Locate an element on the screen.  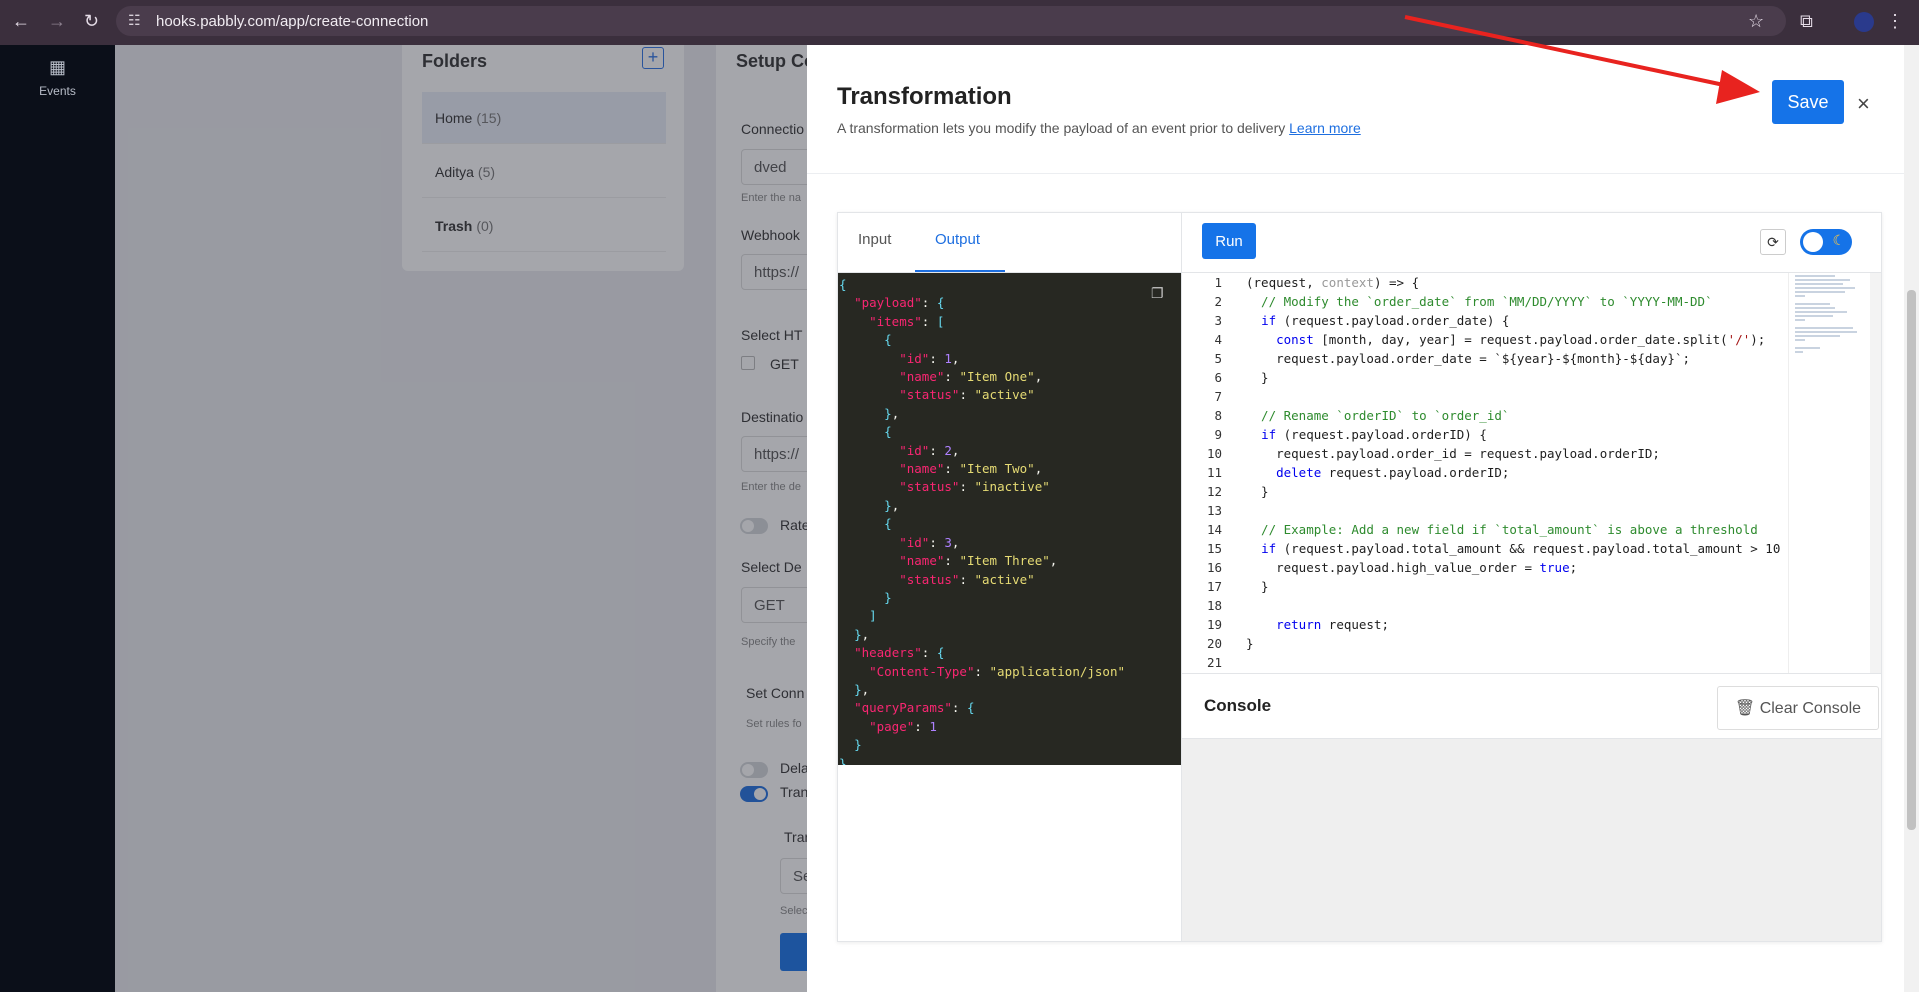
console-output is located at coordinates (1531, 840).